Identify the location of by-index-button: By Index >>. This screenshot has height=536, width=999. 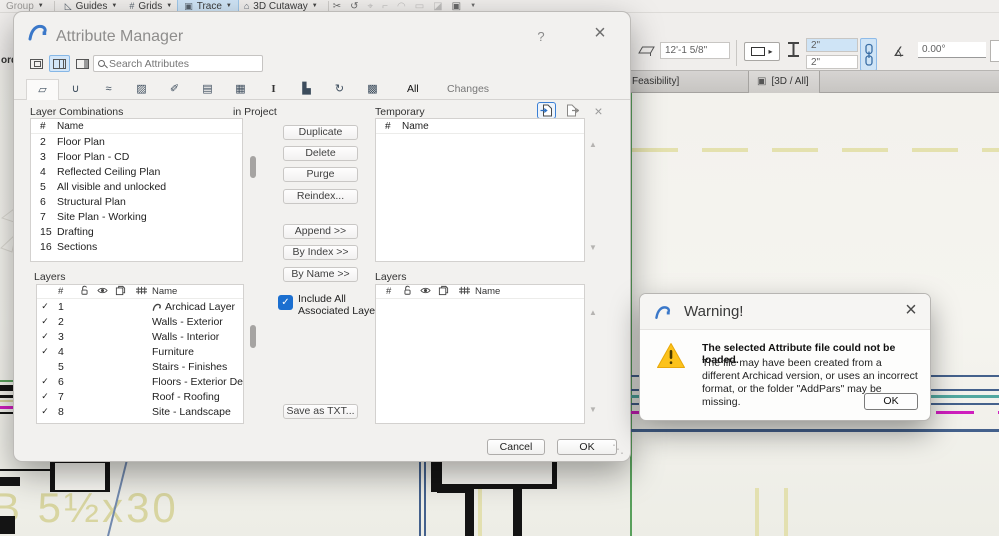
(320, 252).